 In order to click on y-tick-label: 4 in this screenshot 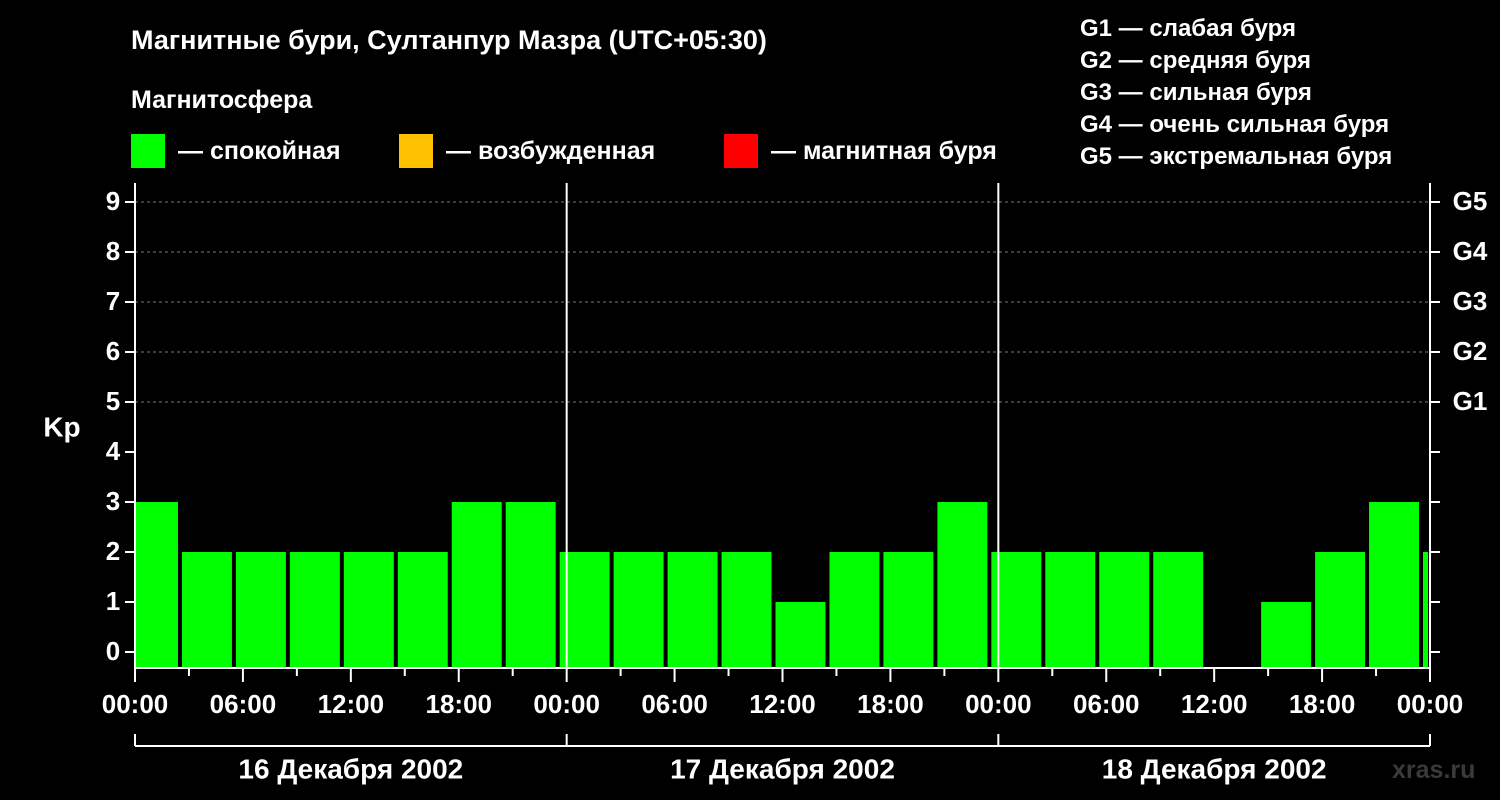, I will do `click(113, 451)`.